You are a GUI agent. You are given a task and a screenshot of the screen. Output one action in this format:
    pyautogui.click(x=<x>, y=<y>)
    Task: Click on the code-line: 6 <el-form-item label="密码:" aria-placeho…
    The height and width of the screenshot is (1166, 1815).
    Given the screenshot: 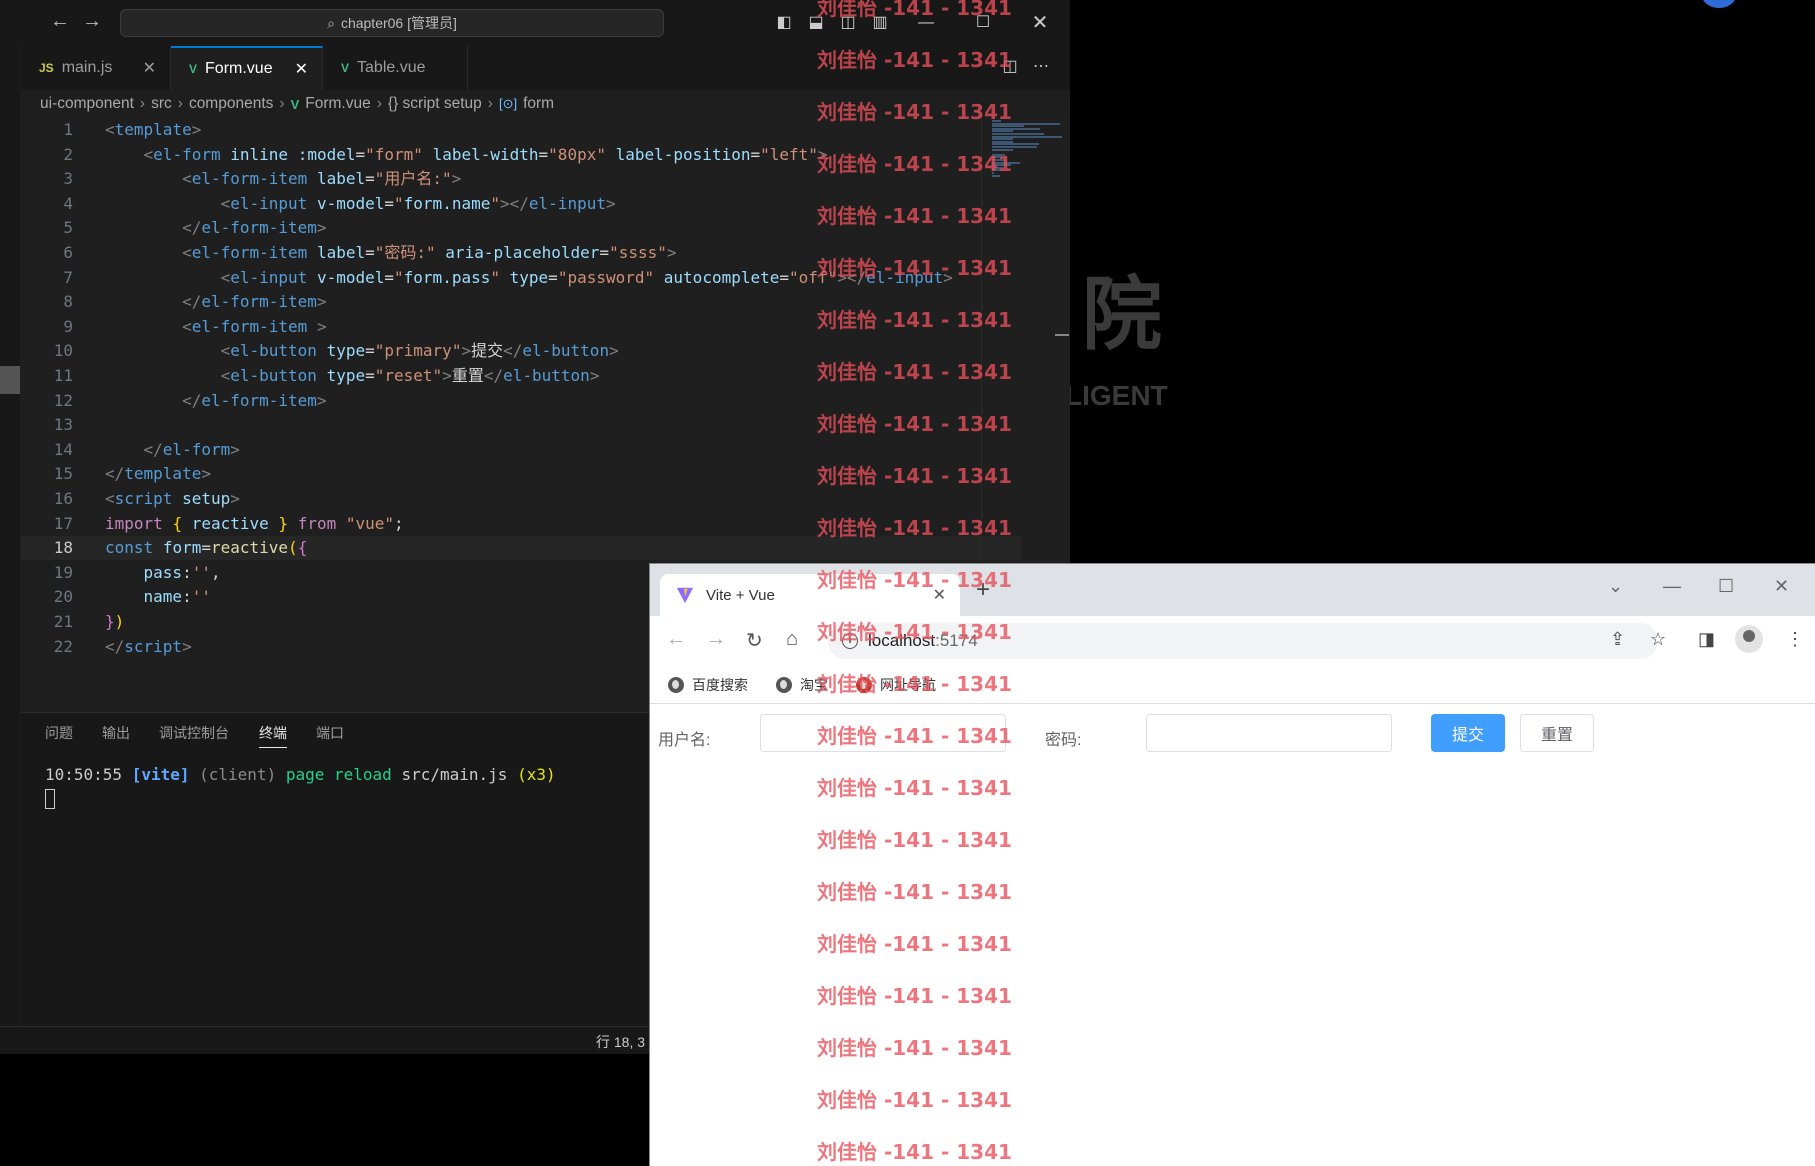 What is the action you would take?
    pyautogui.click(x=521, y=253)
    